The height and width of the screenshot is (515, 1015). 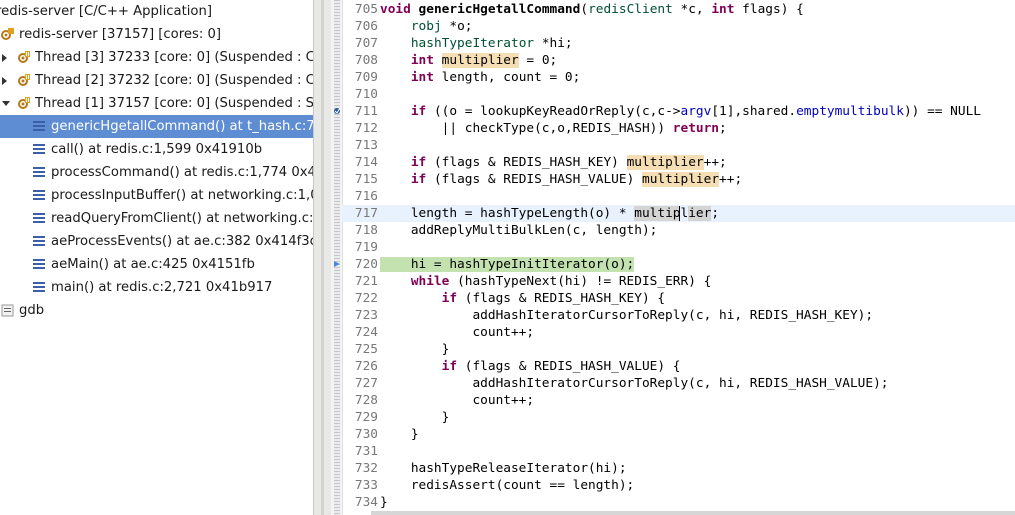 What do you see at coordinates (366, 196) in the screenshot?
I see `line-number: 716` at bounding box center [366, 196].